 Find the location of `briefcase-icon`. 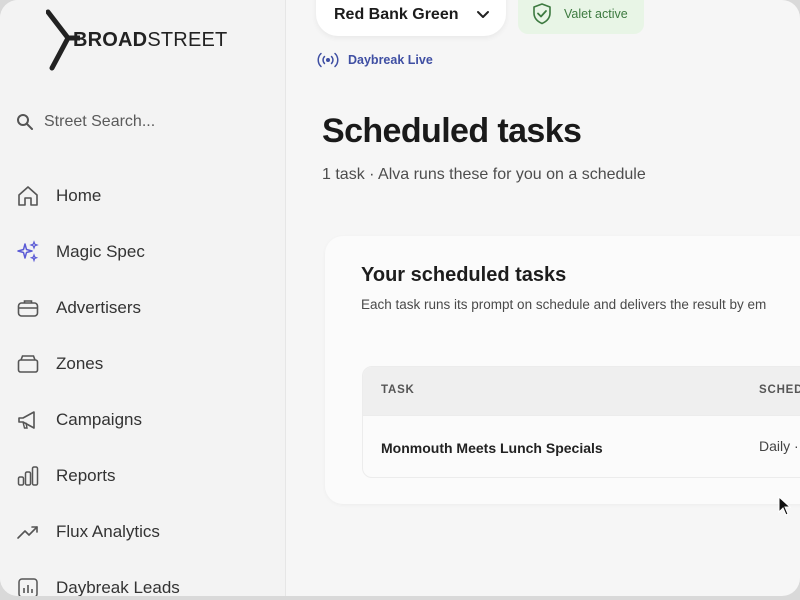

briefcase-icon is located at coordinates (28, 308).